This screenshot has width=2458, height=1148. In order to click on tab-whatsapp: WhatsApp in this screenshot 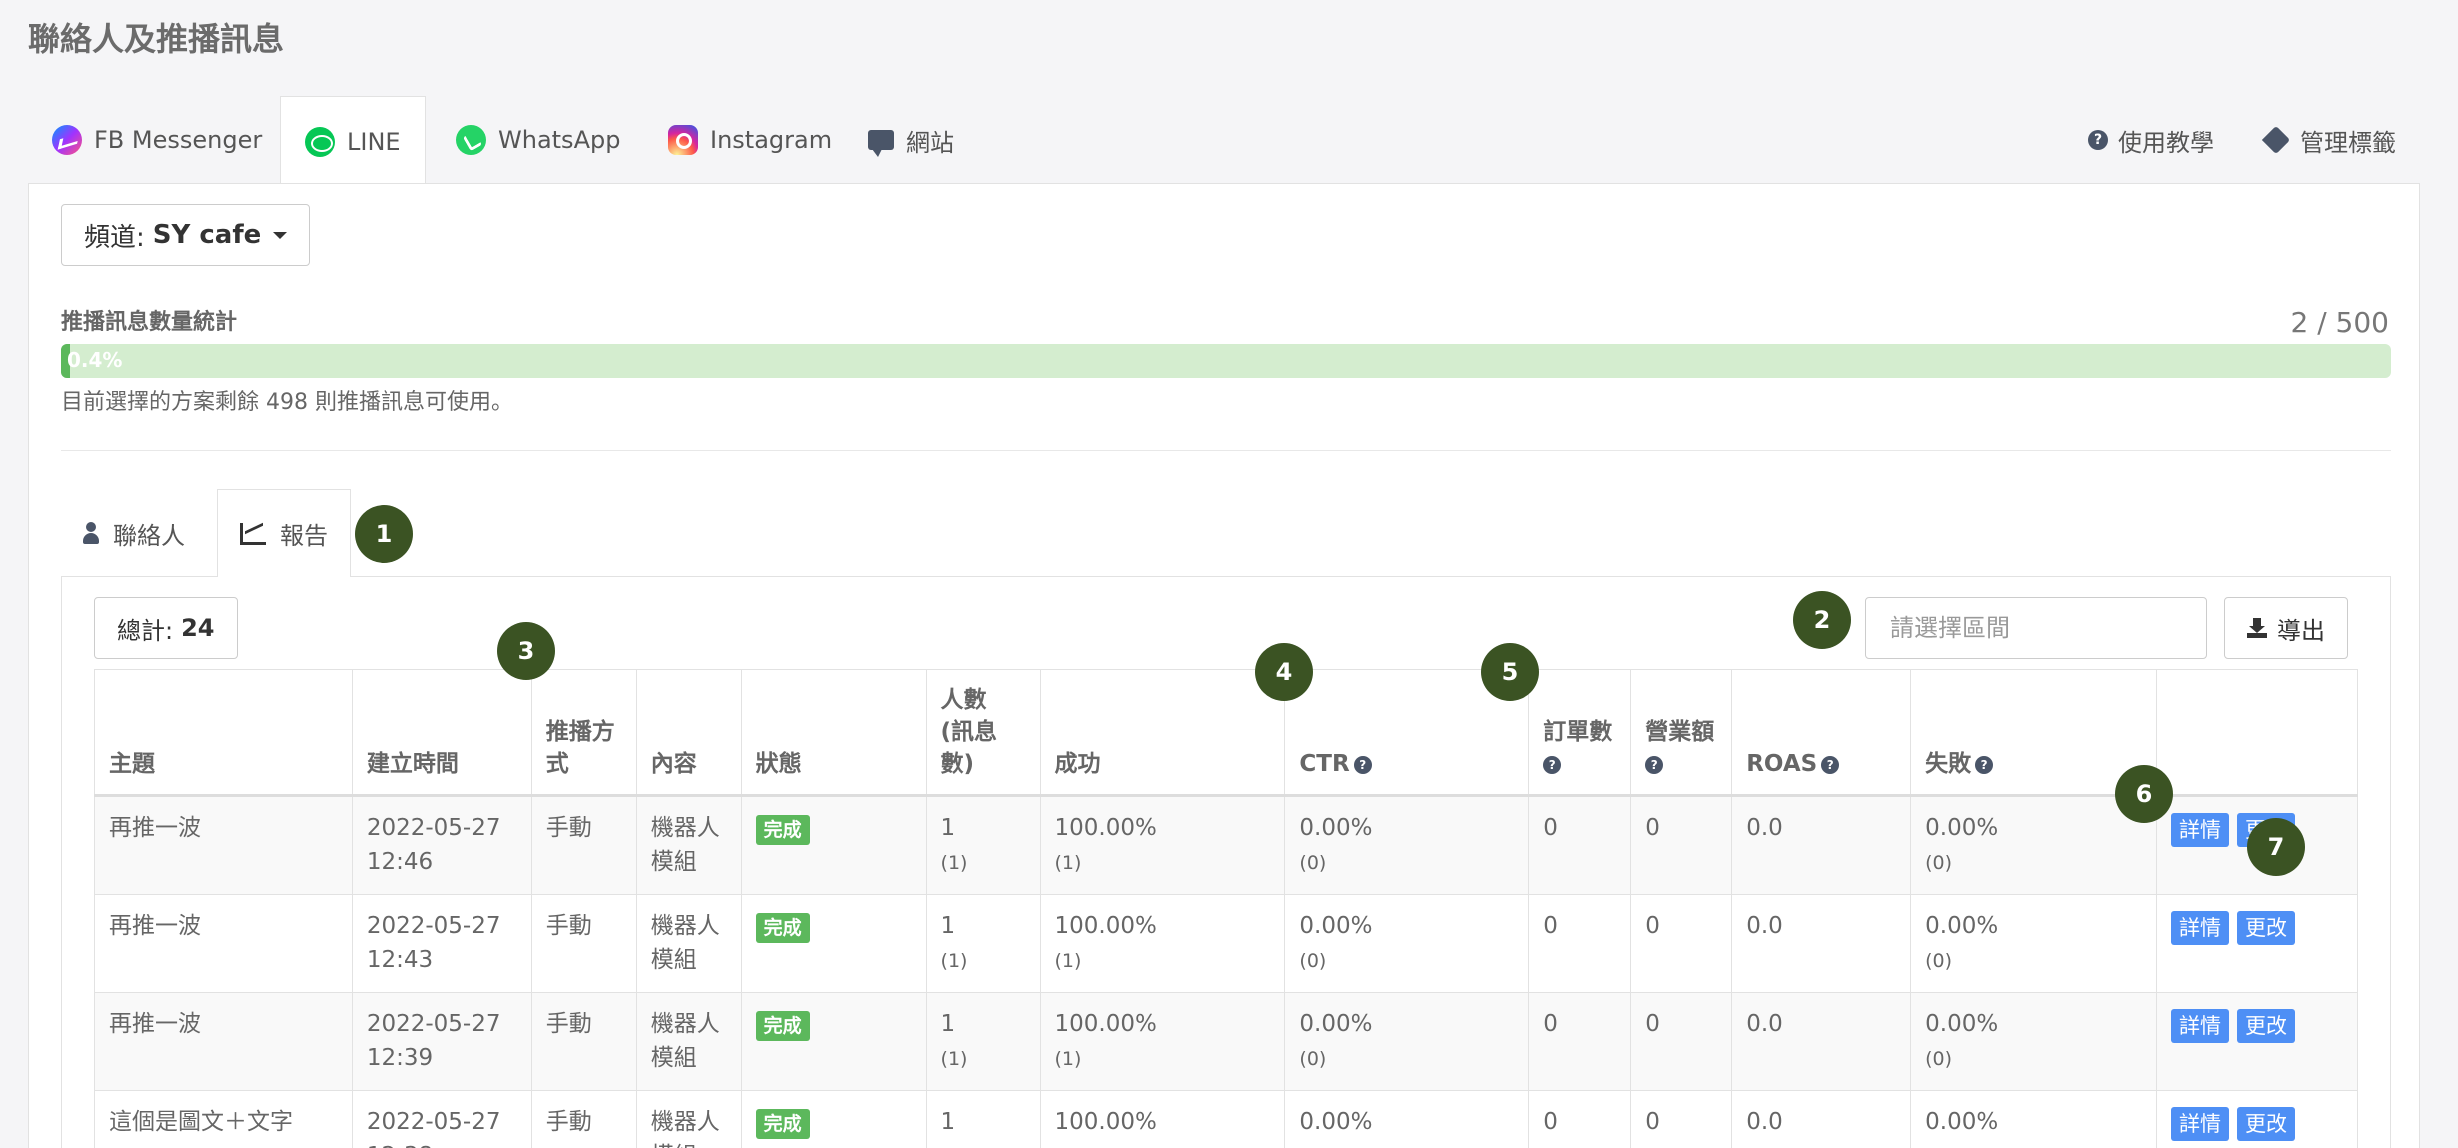, I will do `click(538, 140)`.